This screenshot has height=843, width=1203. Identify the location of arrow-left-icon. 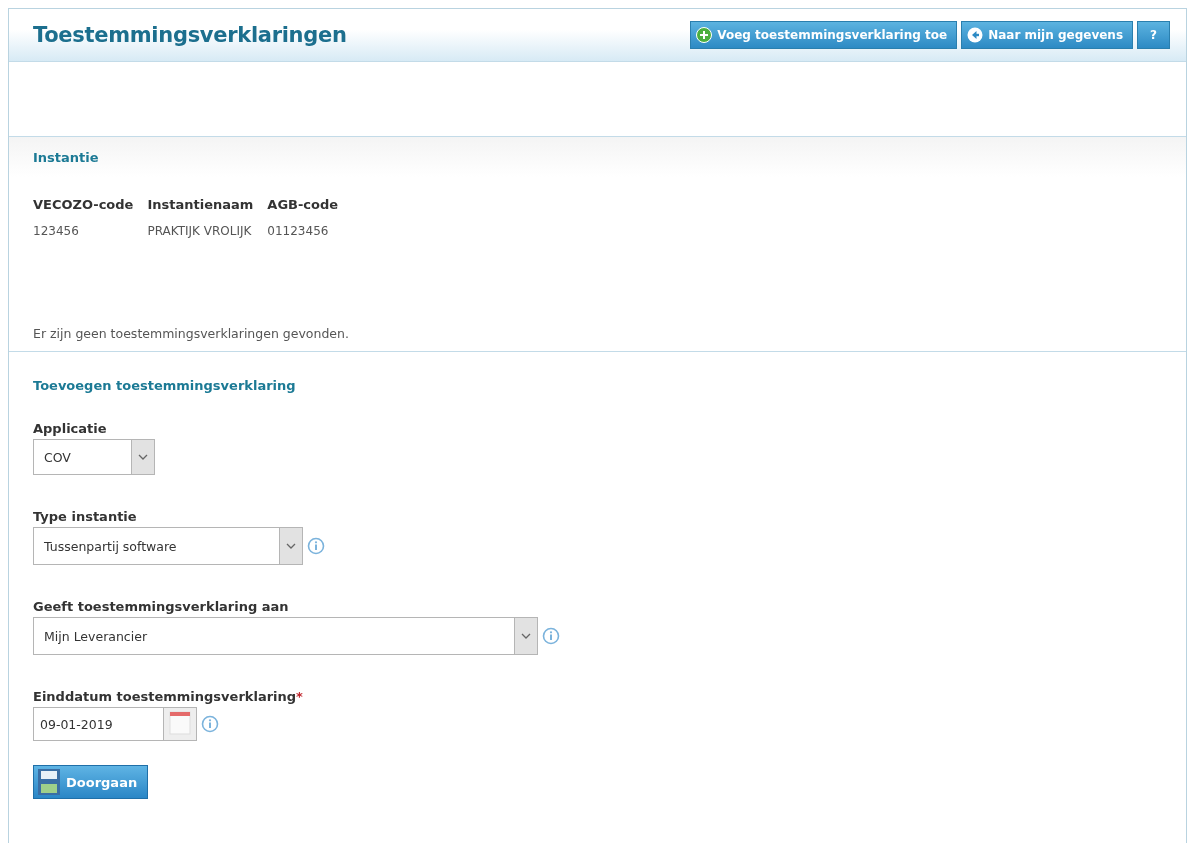
(975, 35).